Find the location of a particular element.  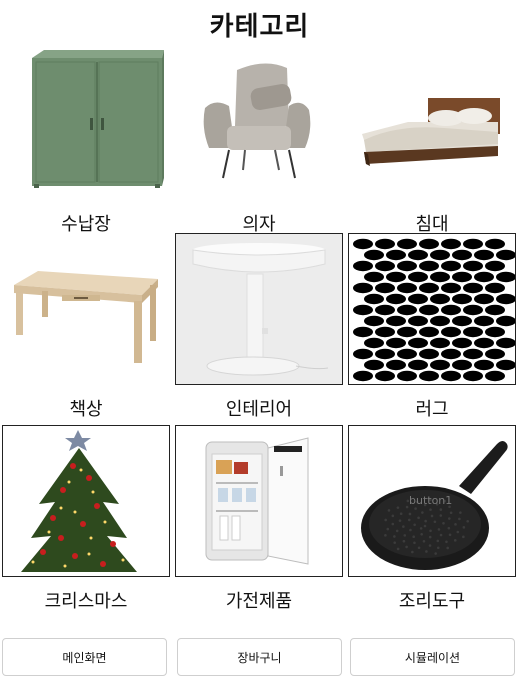

category-item-appliance: 가전제품 is located at coordinates (259, 518).